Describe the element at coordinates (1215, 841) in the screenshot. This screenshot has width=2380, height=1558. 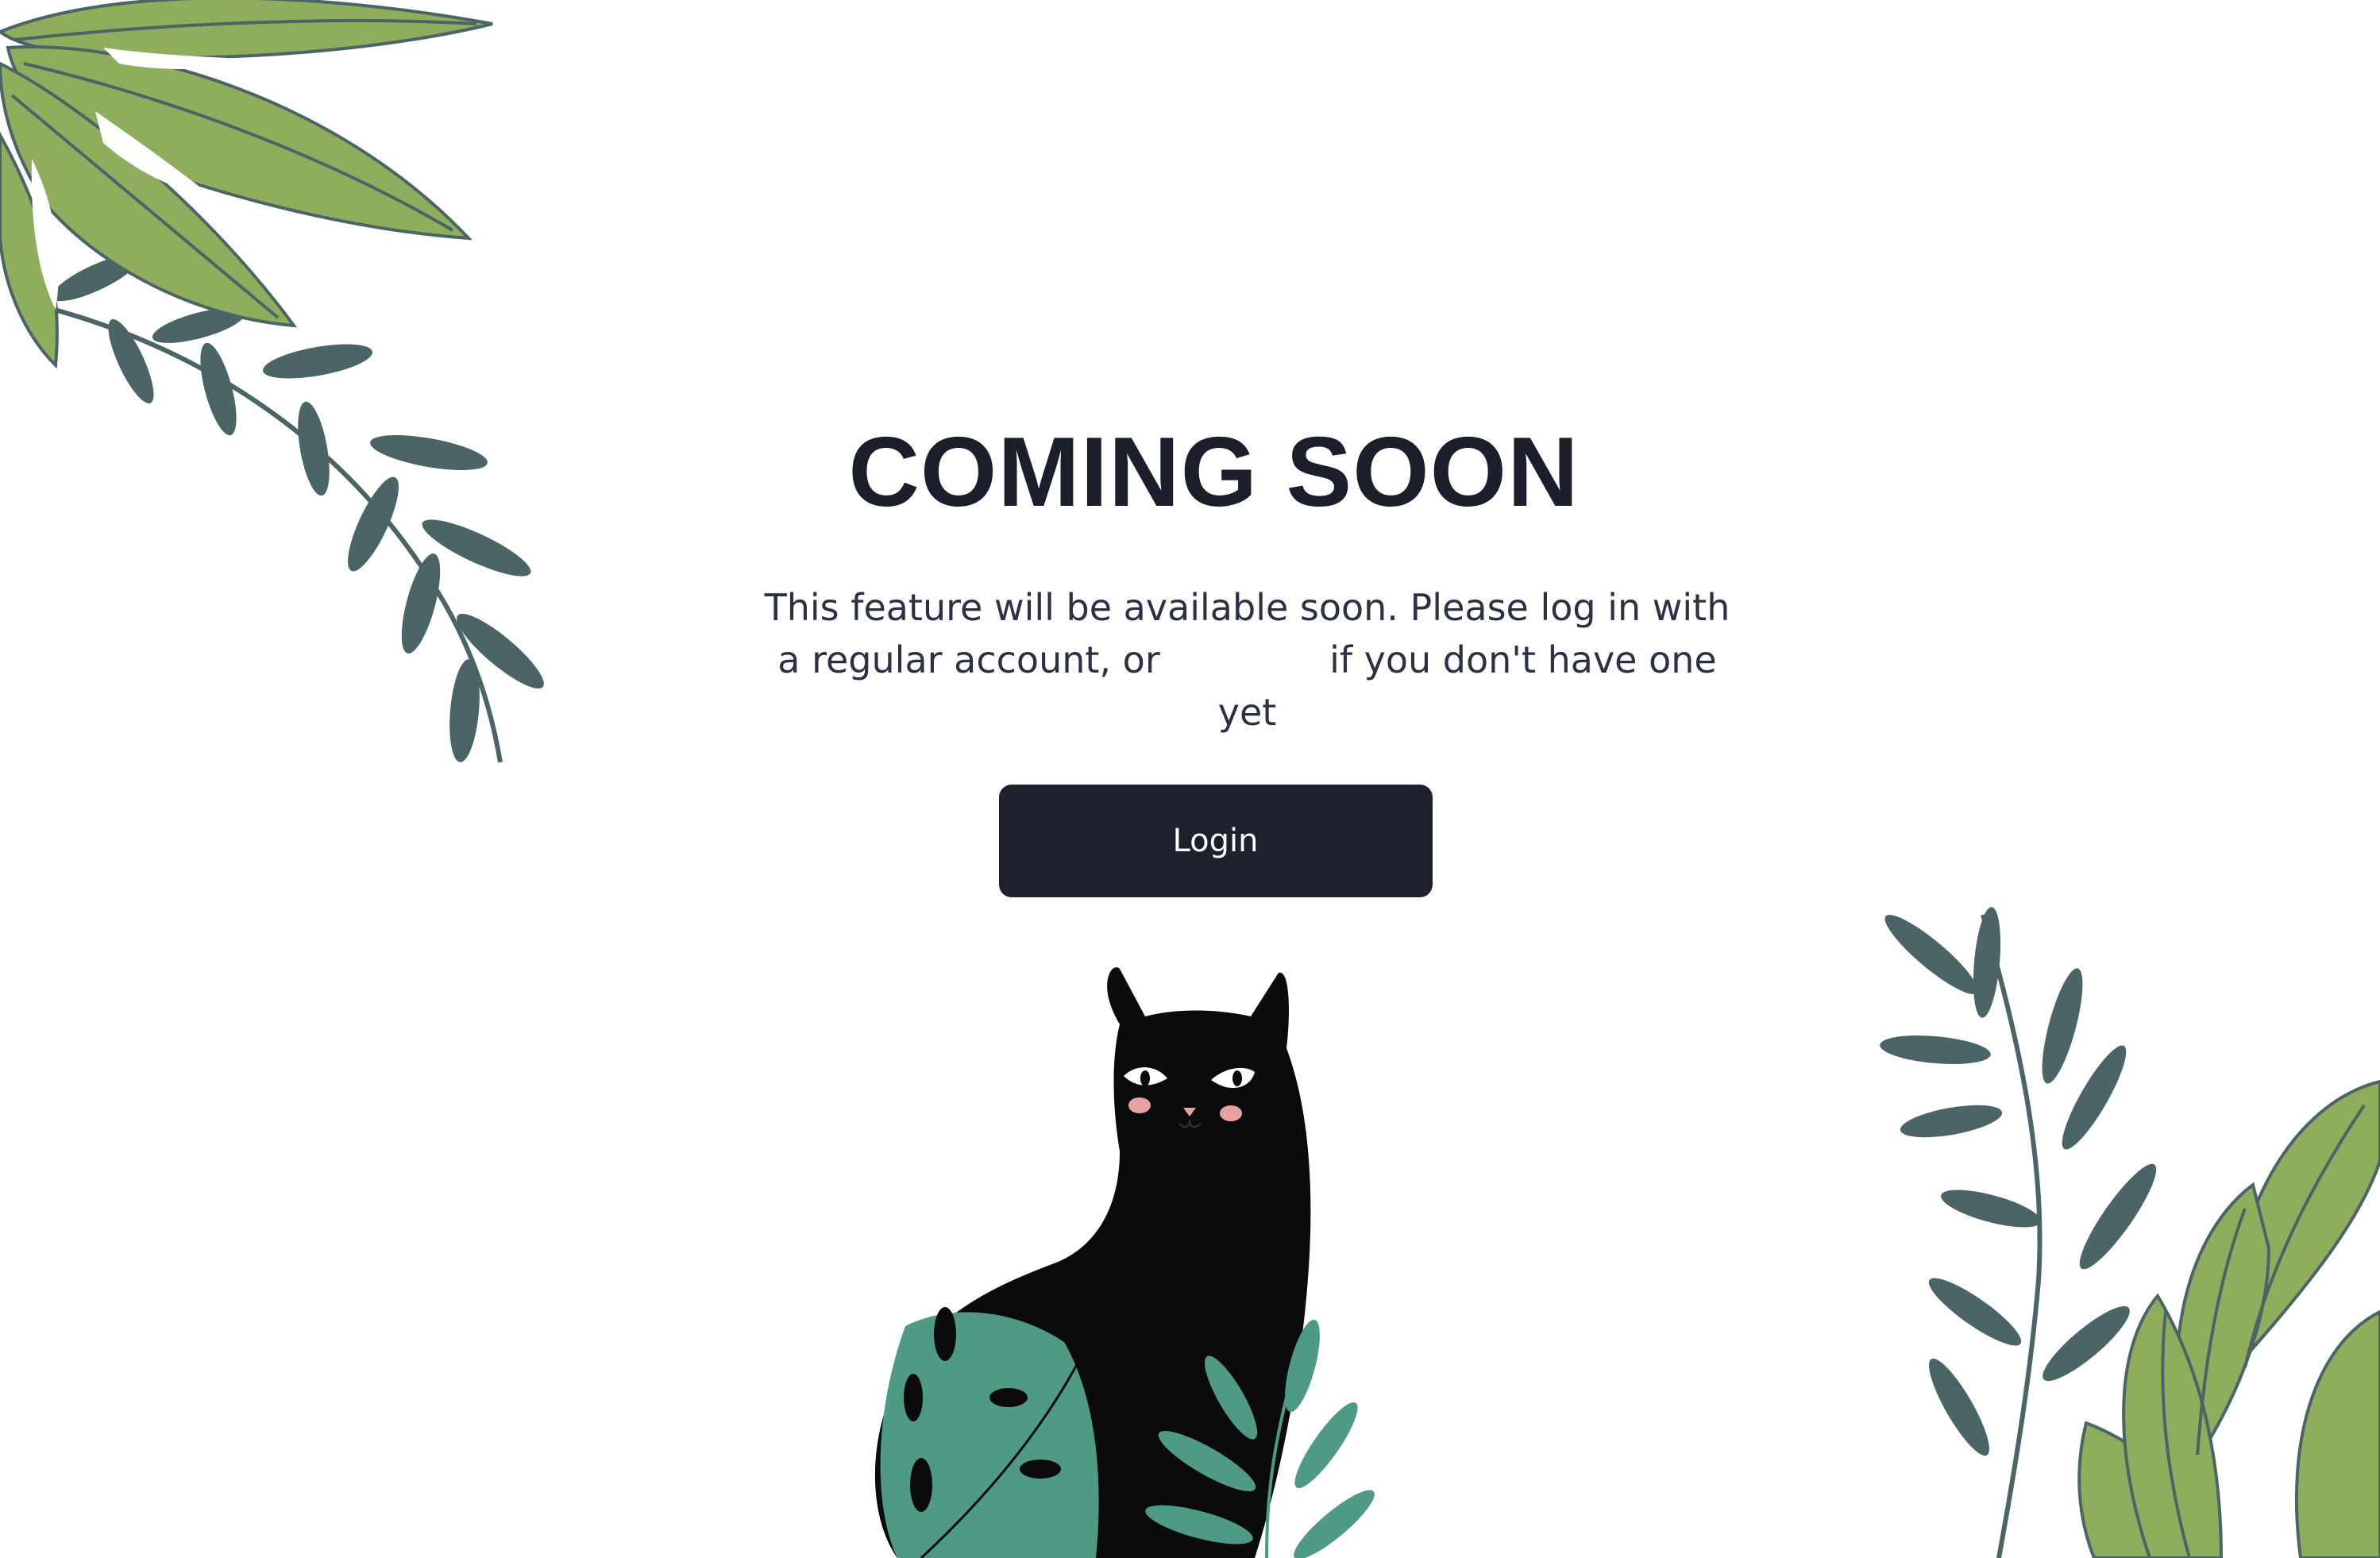
I see `login-button: Login` at that location.